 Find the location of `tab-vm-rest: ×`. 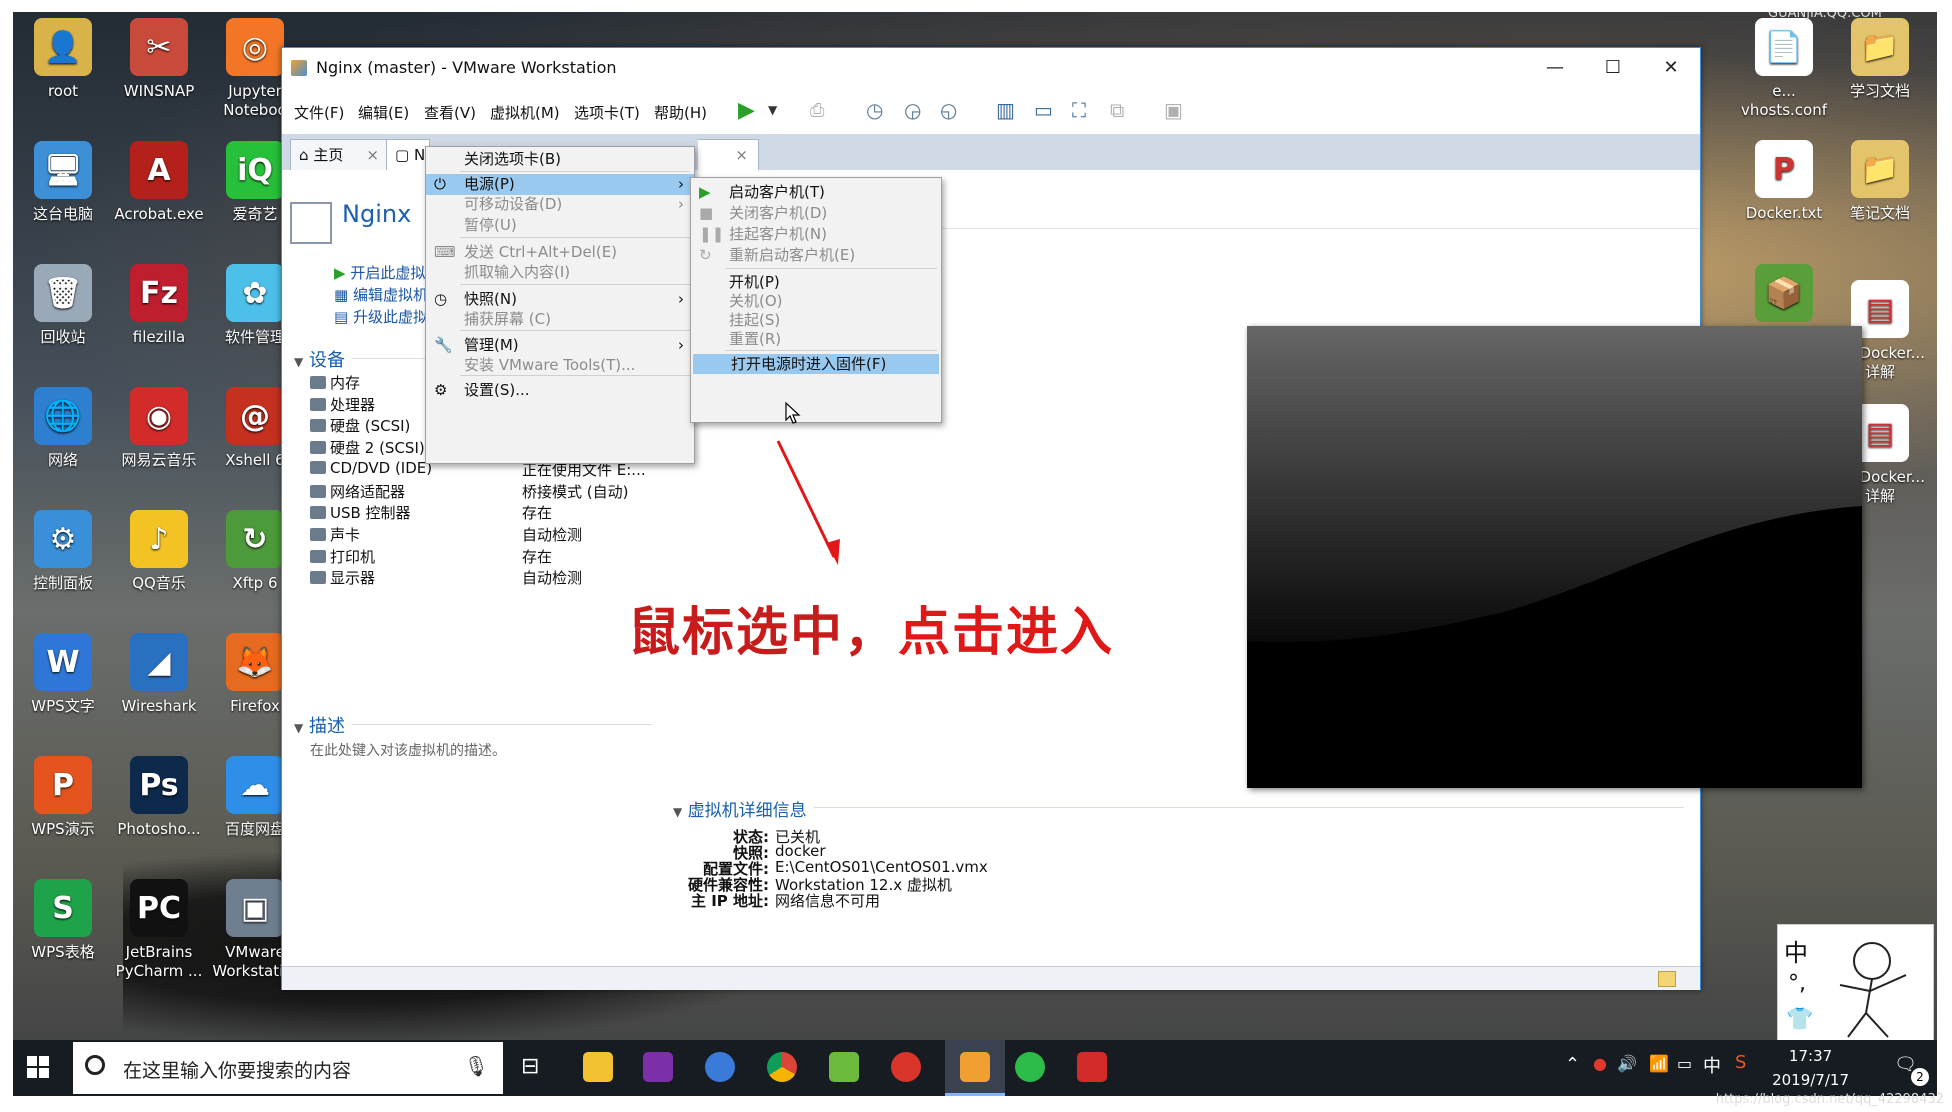

tab-vm-rest: × is located at coordinates (728, 155).